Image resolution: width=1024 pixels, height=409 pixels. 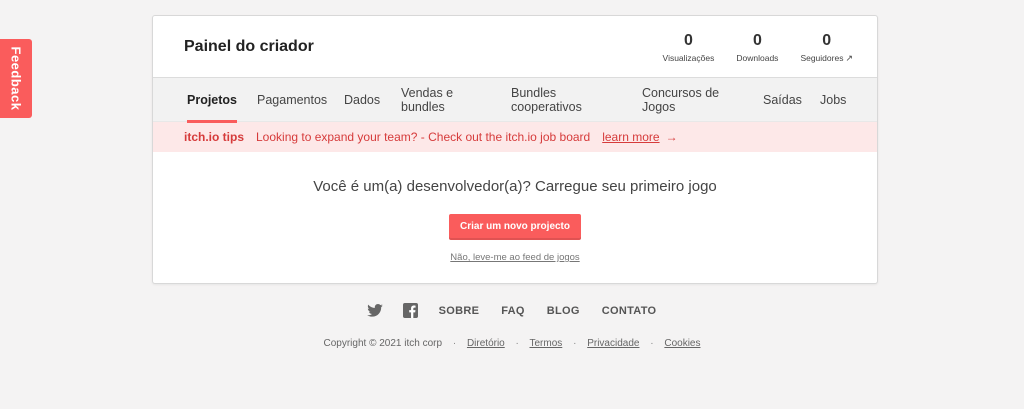 What do you see at coordinates (687, 100) in the screenshot?
I see `tab-concursos: Concursos de Jogos` at bounding box center [687, 100].